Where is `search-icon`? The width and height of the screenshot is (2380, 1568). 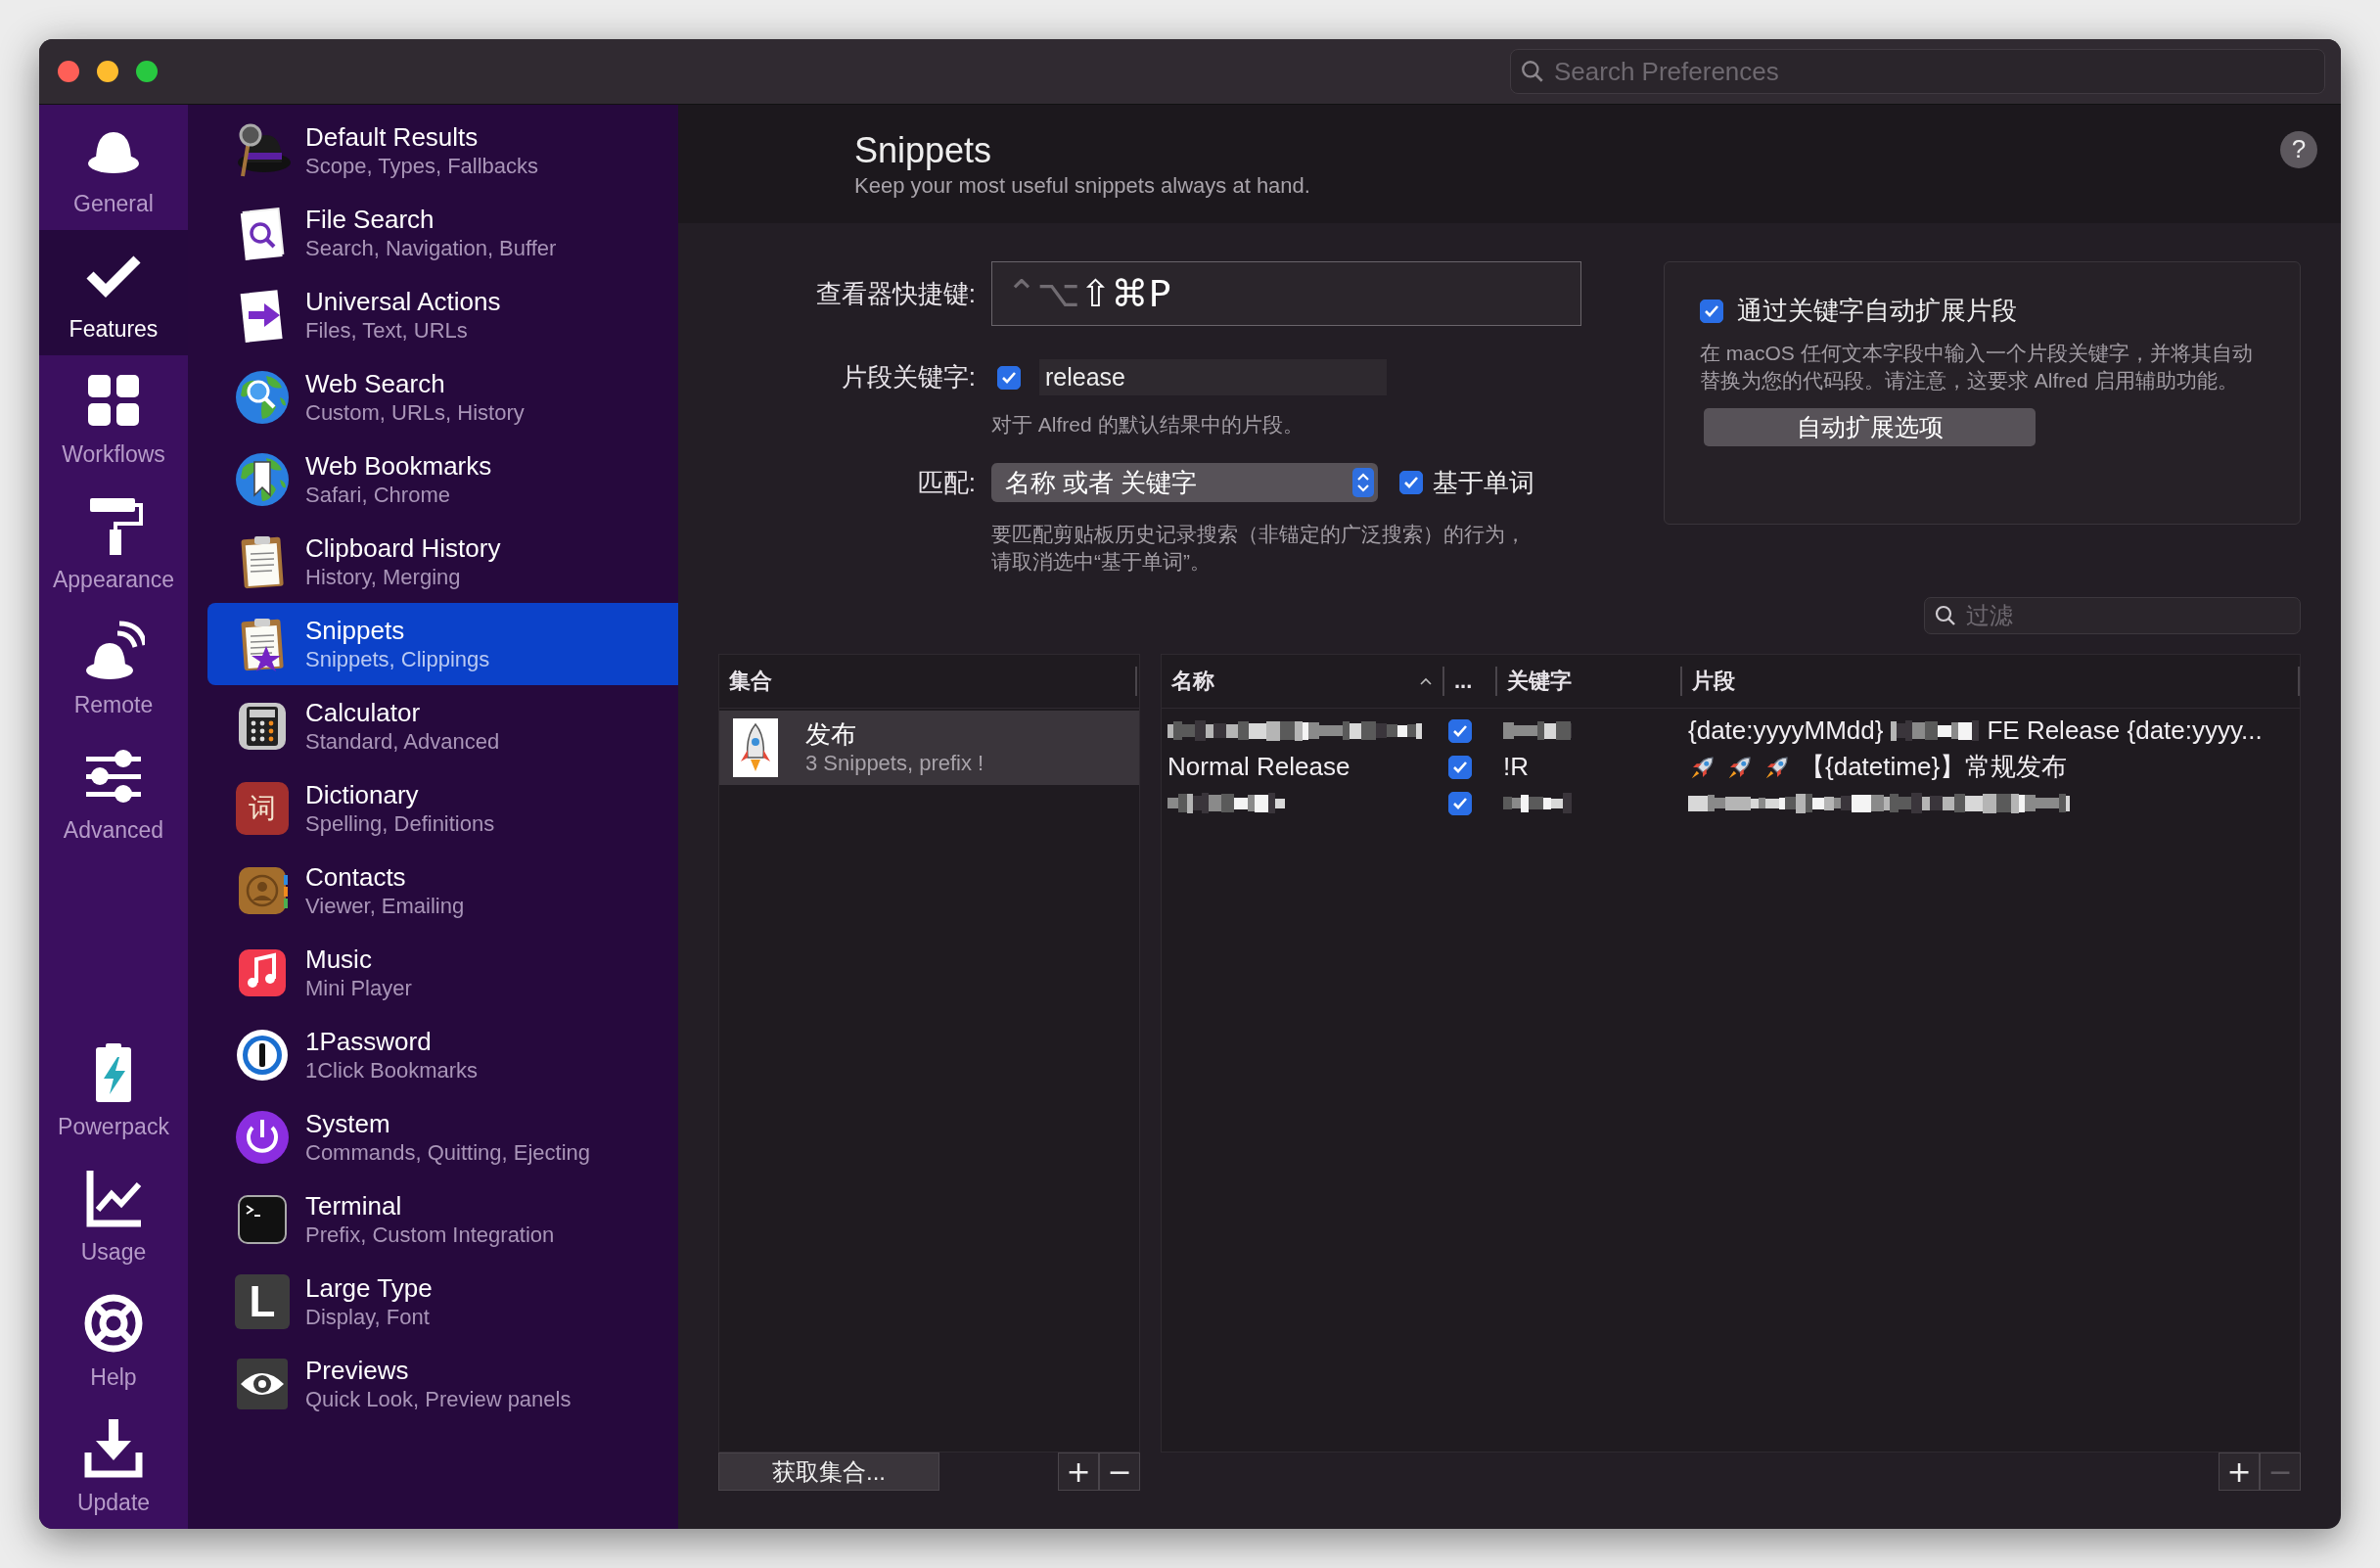 search-icon is located at coordinates (1945, 615).